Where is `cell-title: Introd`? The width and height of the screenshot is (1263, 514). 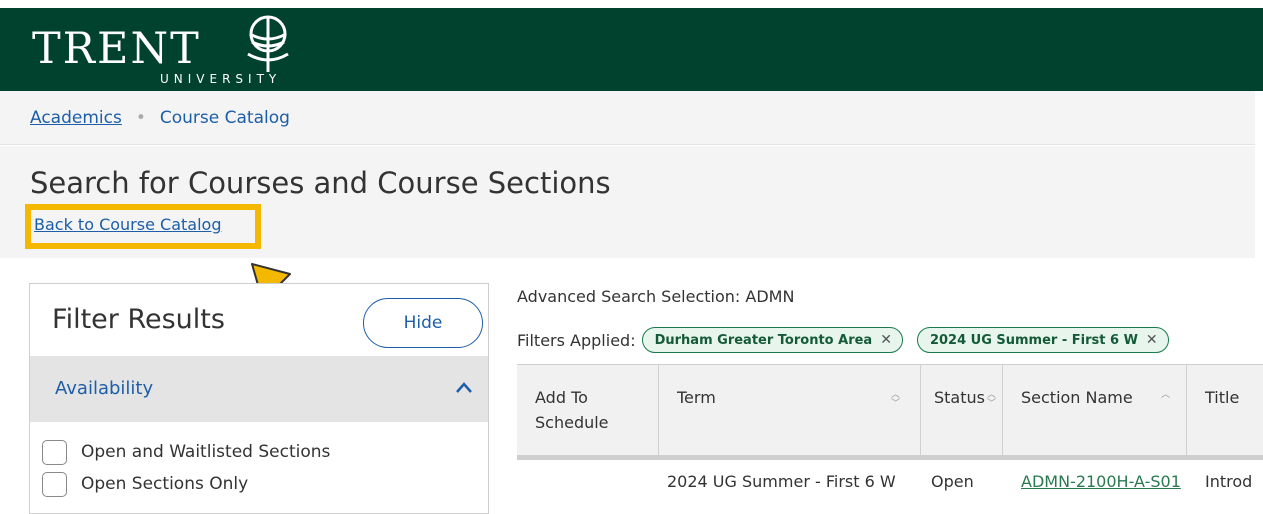 cell-title: Introd is located at coordinates (1229, 481).